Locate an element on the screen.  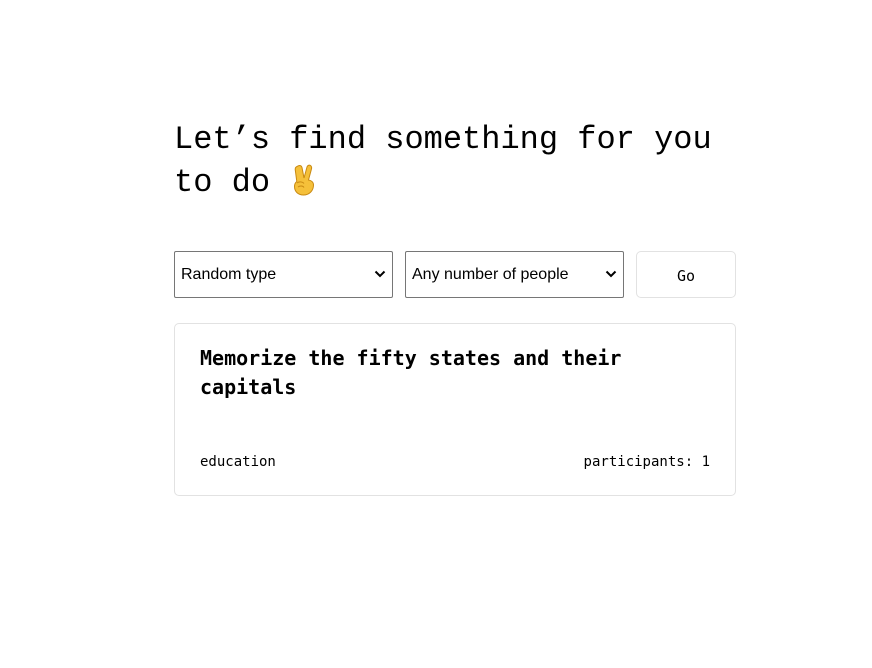
page-title-text: Let’s find something for you to do is located at coordinates (443, 161).